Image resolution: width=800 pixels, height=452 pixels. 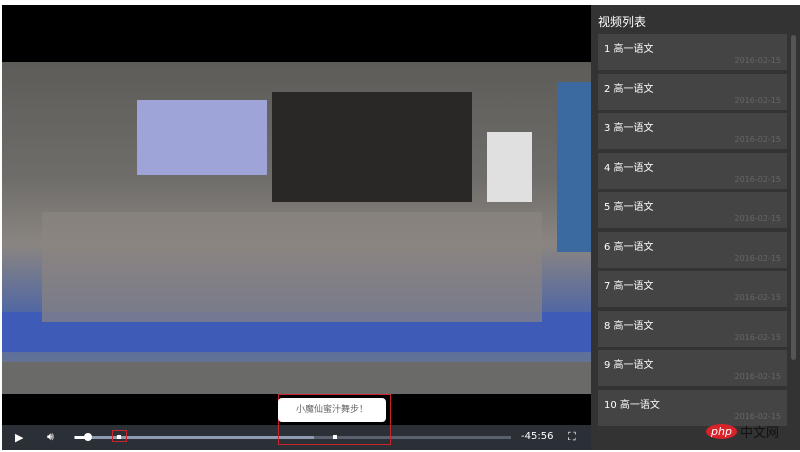 What do you see at coordinates (692, 170) in the screenshot?
I see `video-list-item: 4 高一语文 2016-02-15` at bounding box center [692, 170].